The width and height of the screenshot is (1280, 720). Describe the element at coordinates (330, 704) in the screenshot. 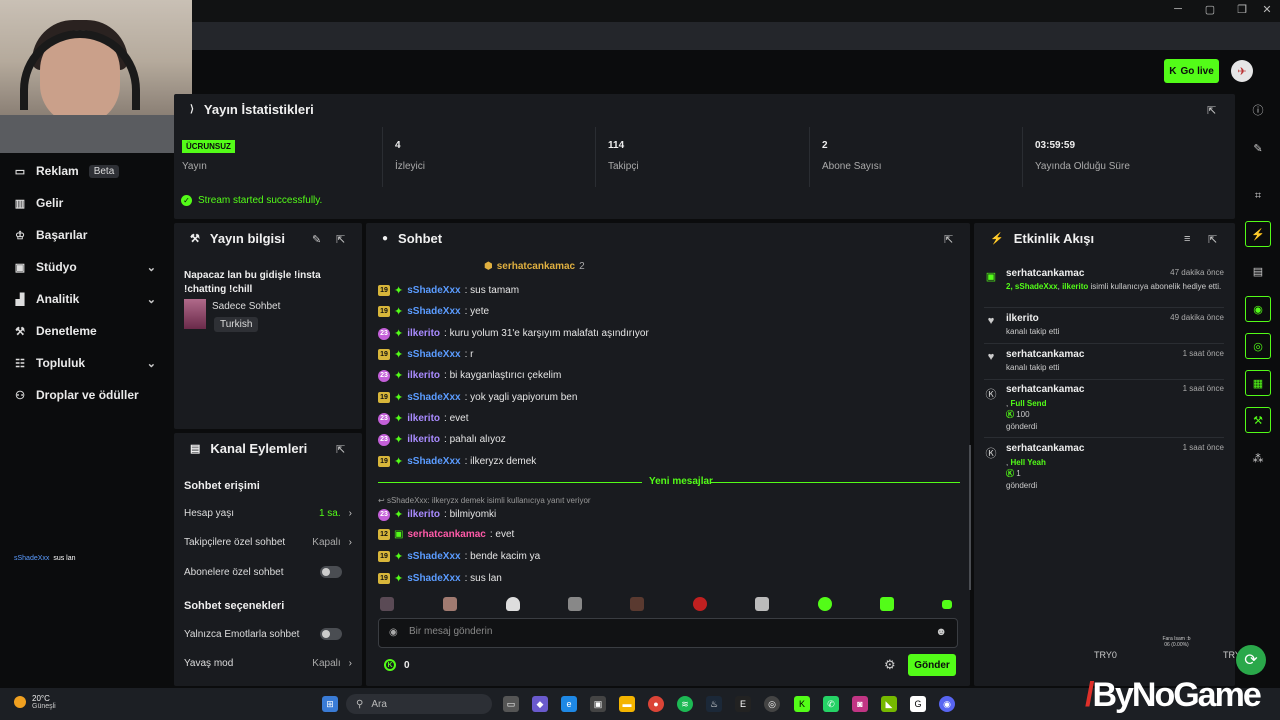

I see `windows-start-icon: ⊞` at that location.